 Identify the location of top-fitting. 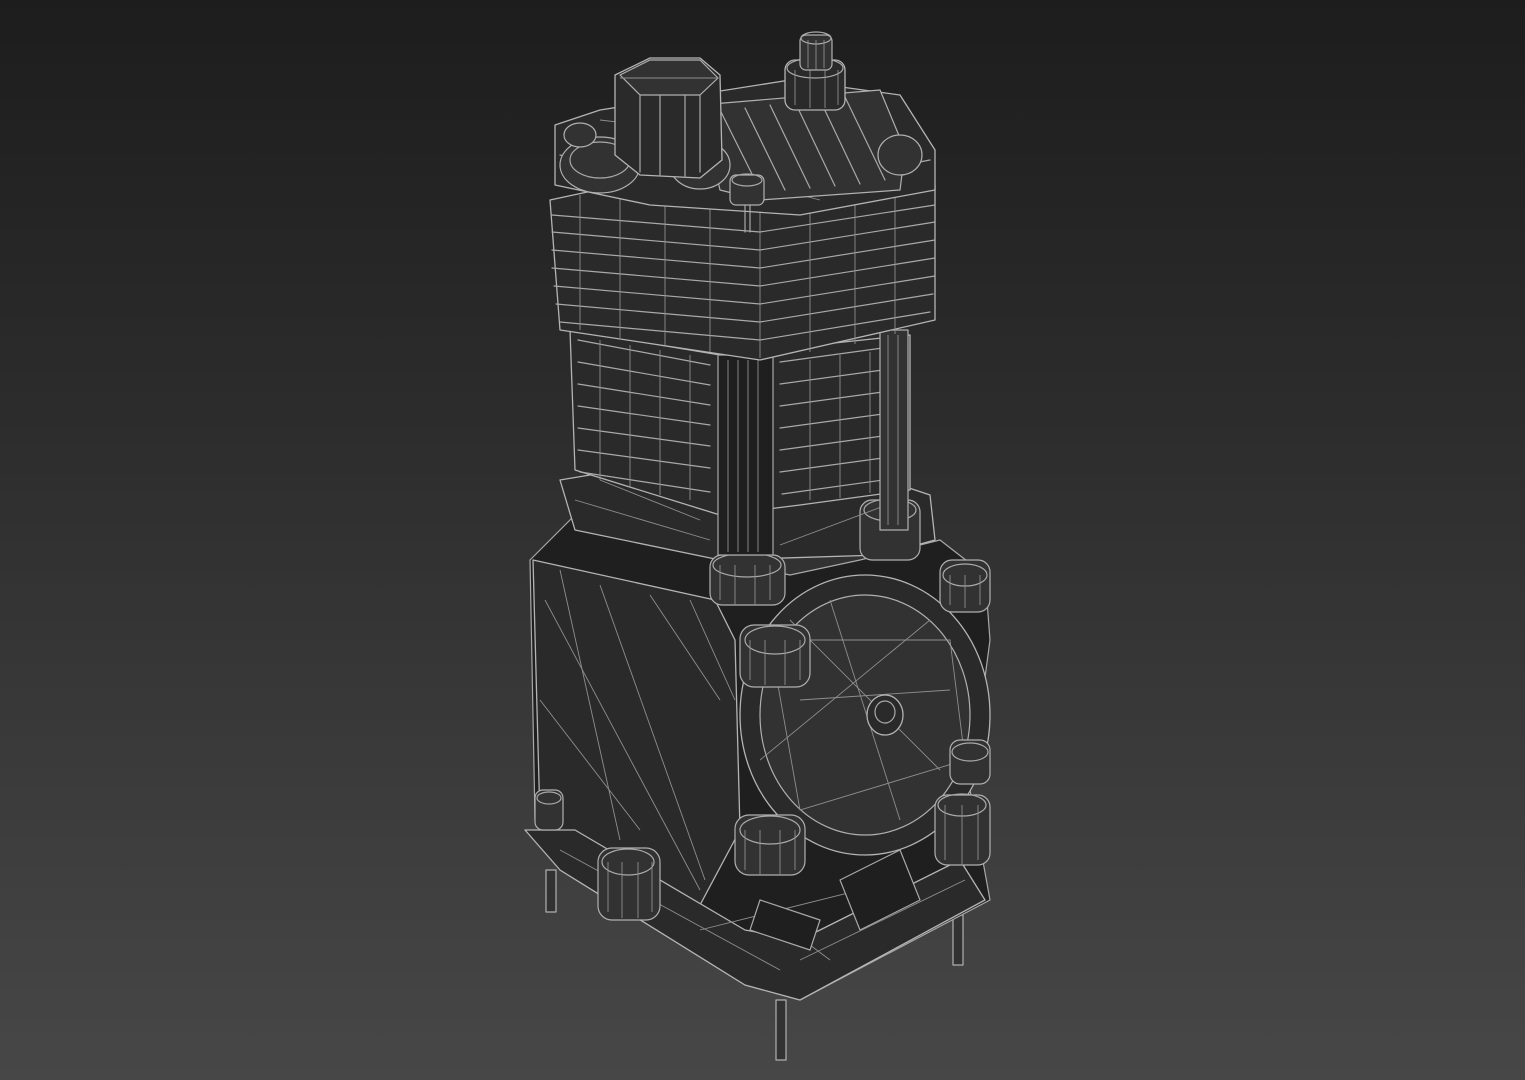
(815, 71).